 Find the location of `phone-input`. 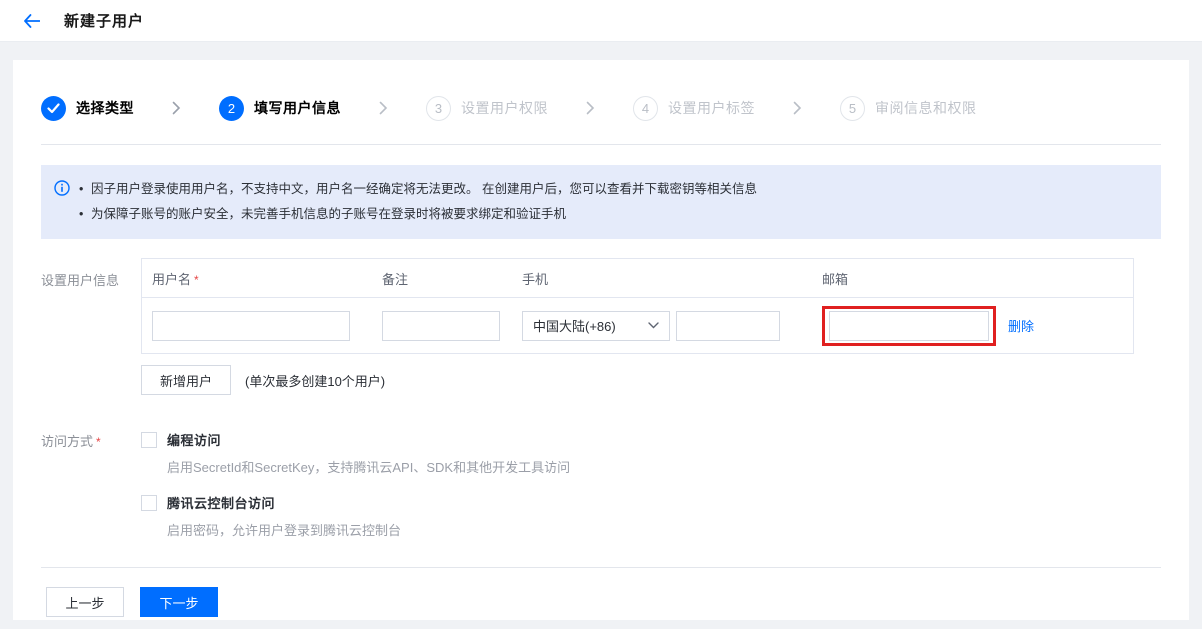

phone-input is located at coordinates (728, 325).